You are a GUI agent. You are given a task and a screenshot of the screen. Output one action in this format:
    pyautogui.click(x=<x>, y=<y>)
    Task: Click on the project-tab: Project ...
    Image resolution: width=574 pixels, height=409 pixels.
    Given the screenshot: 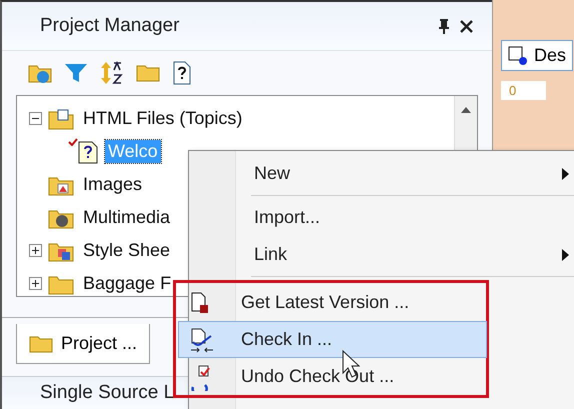 What is the action you would take?
    pyautogui.click(x=83, y=344)
    